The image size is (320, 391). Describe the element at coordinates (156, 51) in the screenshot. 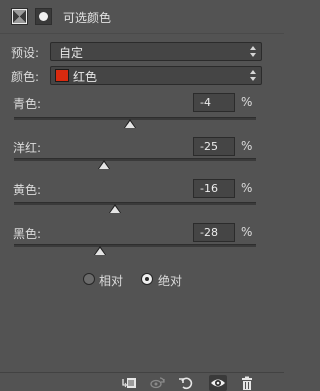

I see `preset-dropdown: 自定` at that location.